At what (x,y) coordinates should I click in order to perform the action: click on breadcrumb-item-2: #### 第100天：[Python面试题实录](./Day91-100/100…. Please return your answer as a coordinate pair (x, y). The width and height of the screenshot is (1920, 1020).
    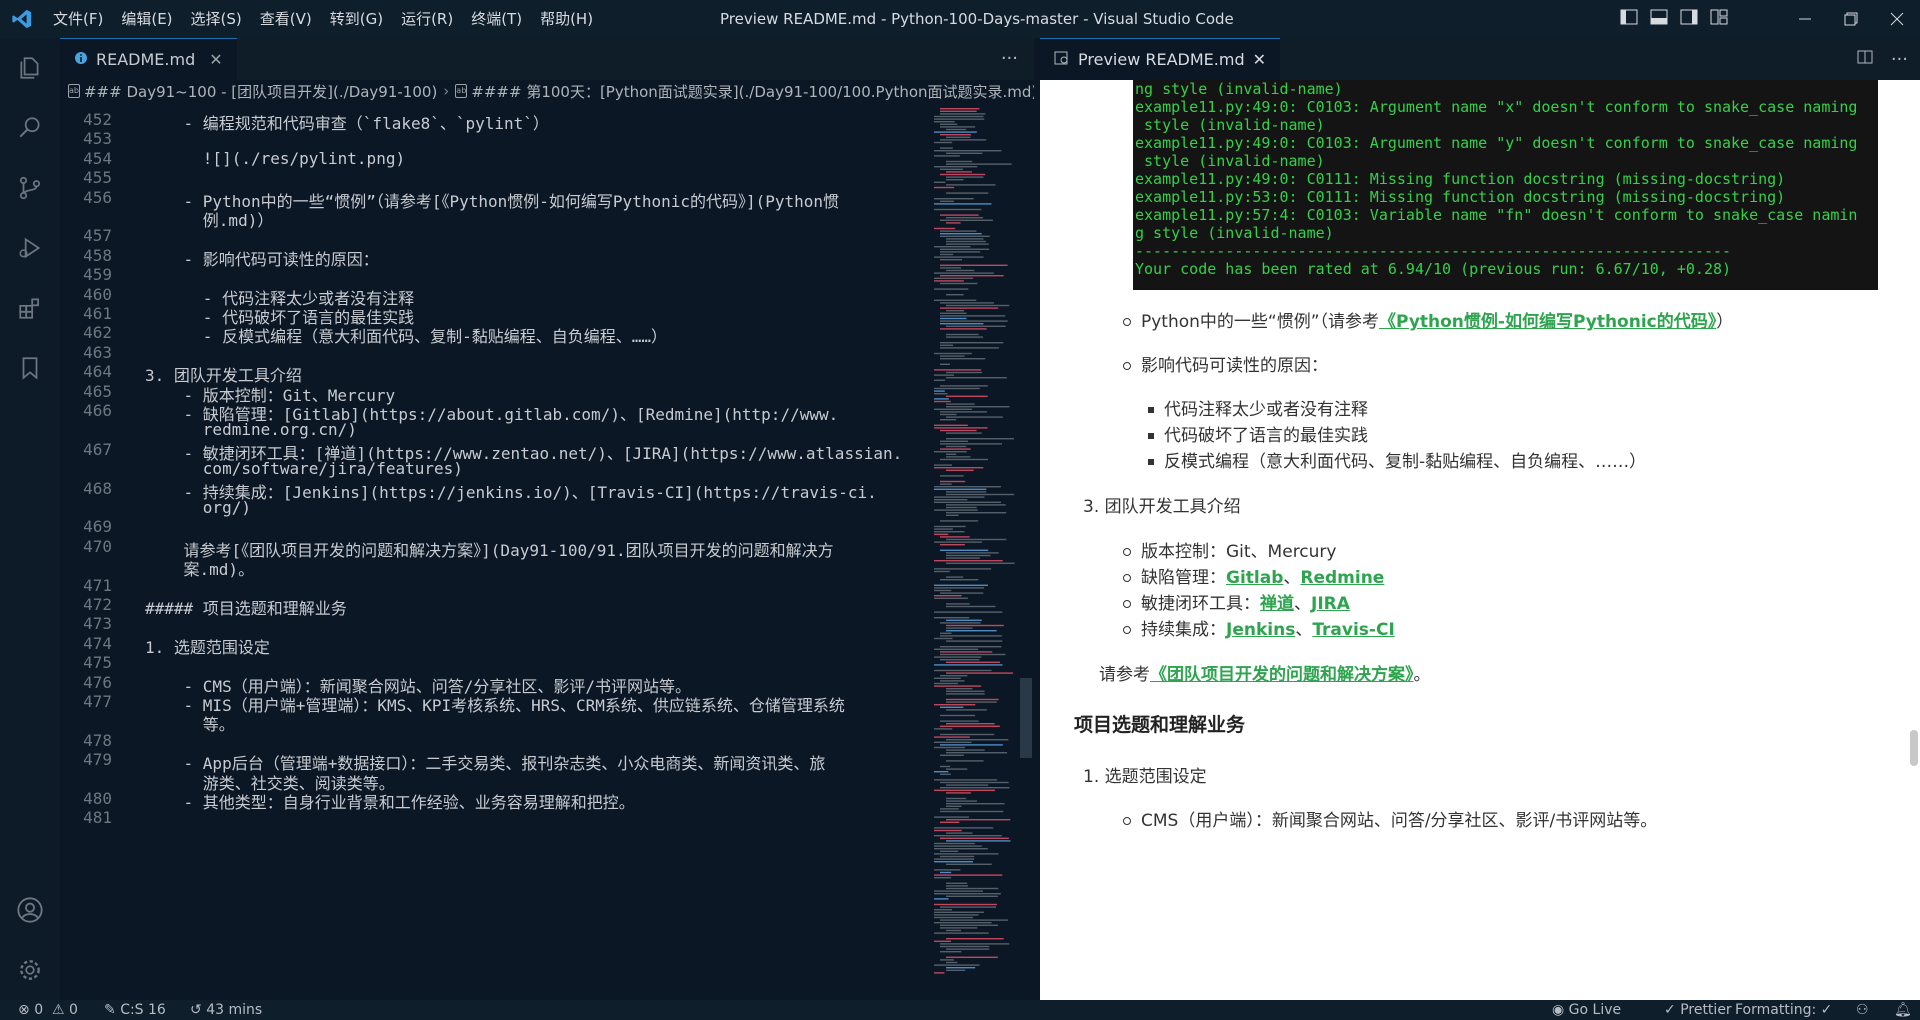
    Looking at the image, I should click on (752, 91).